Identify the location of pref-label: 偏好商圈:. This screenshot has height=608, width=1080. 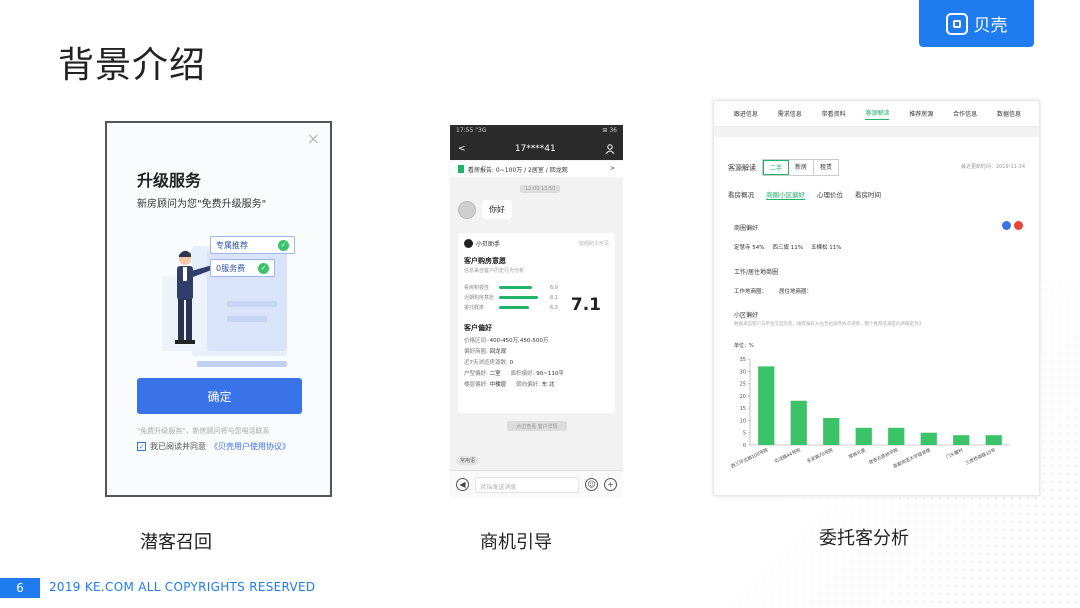
(476, 352).